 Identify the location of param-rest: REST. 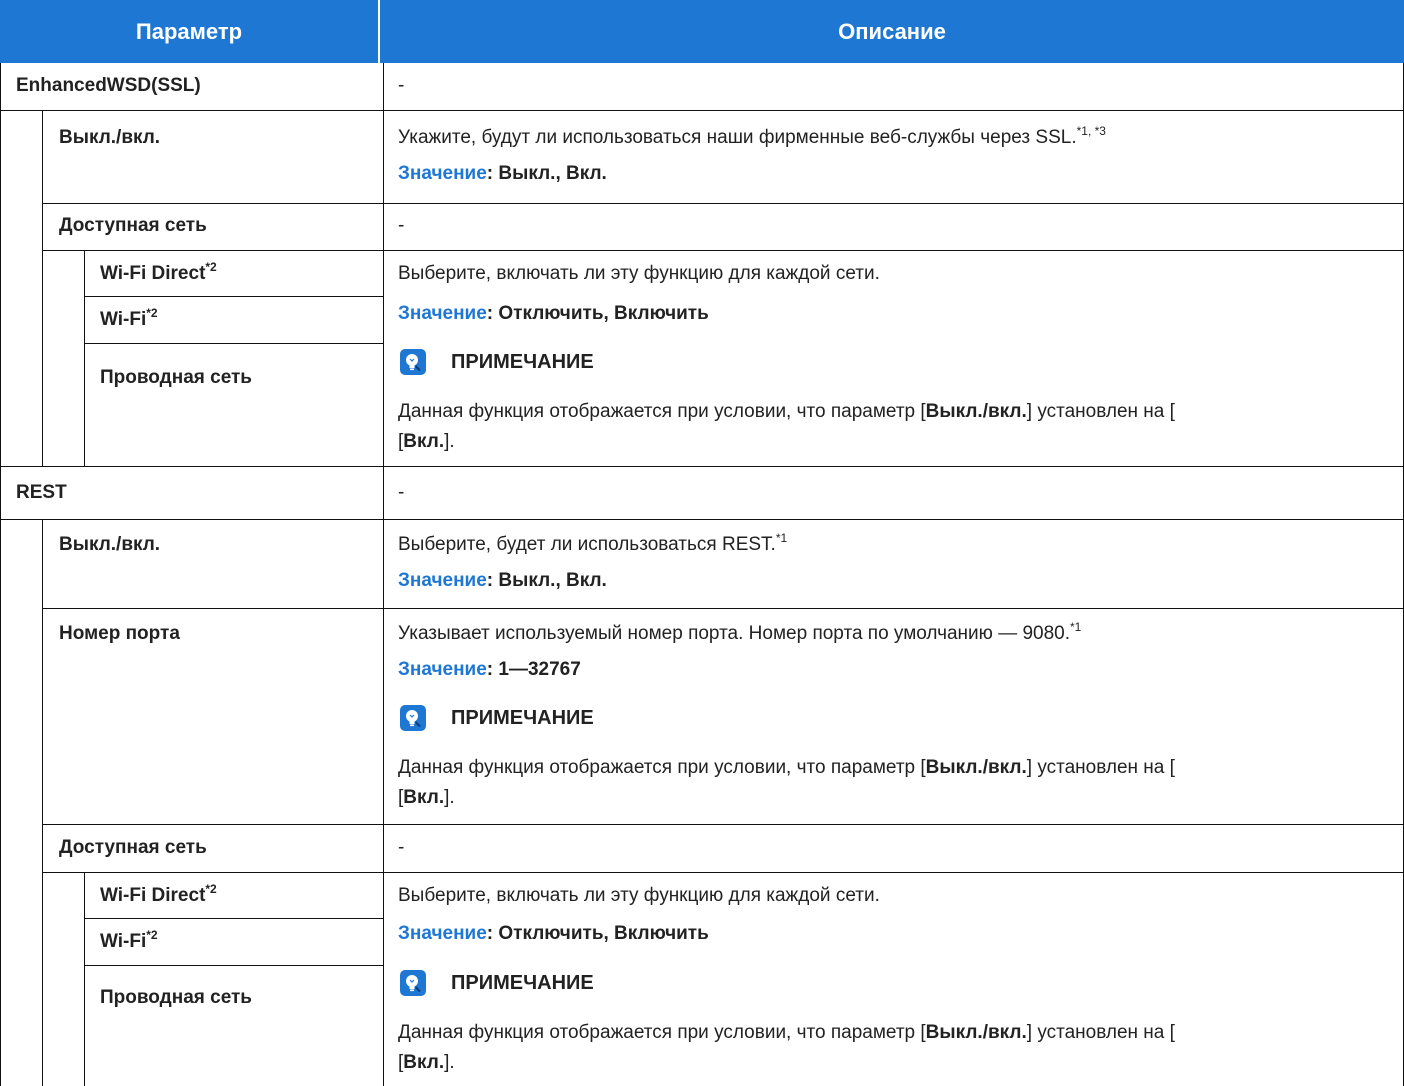
(41, 492).